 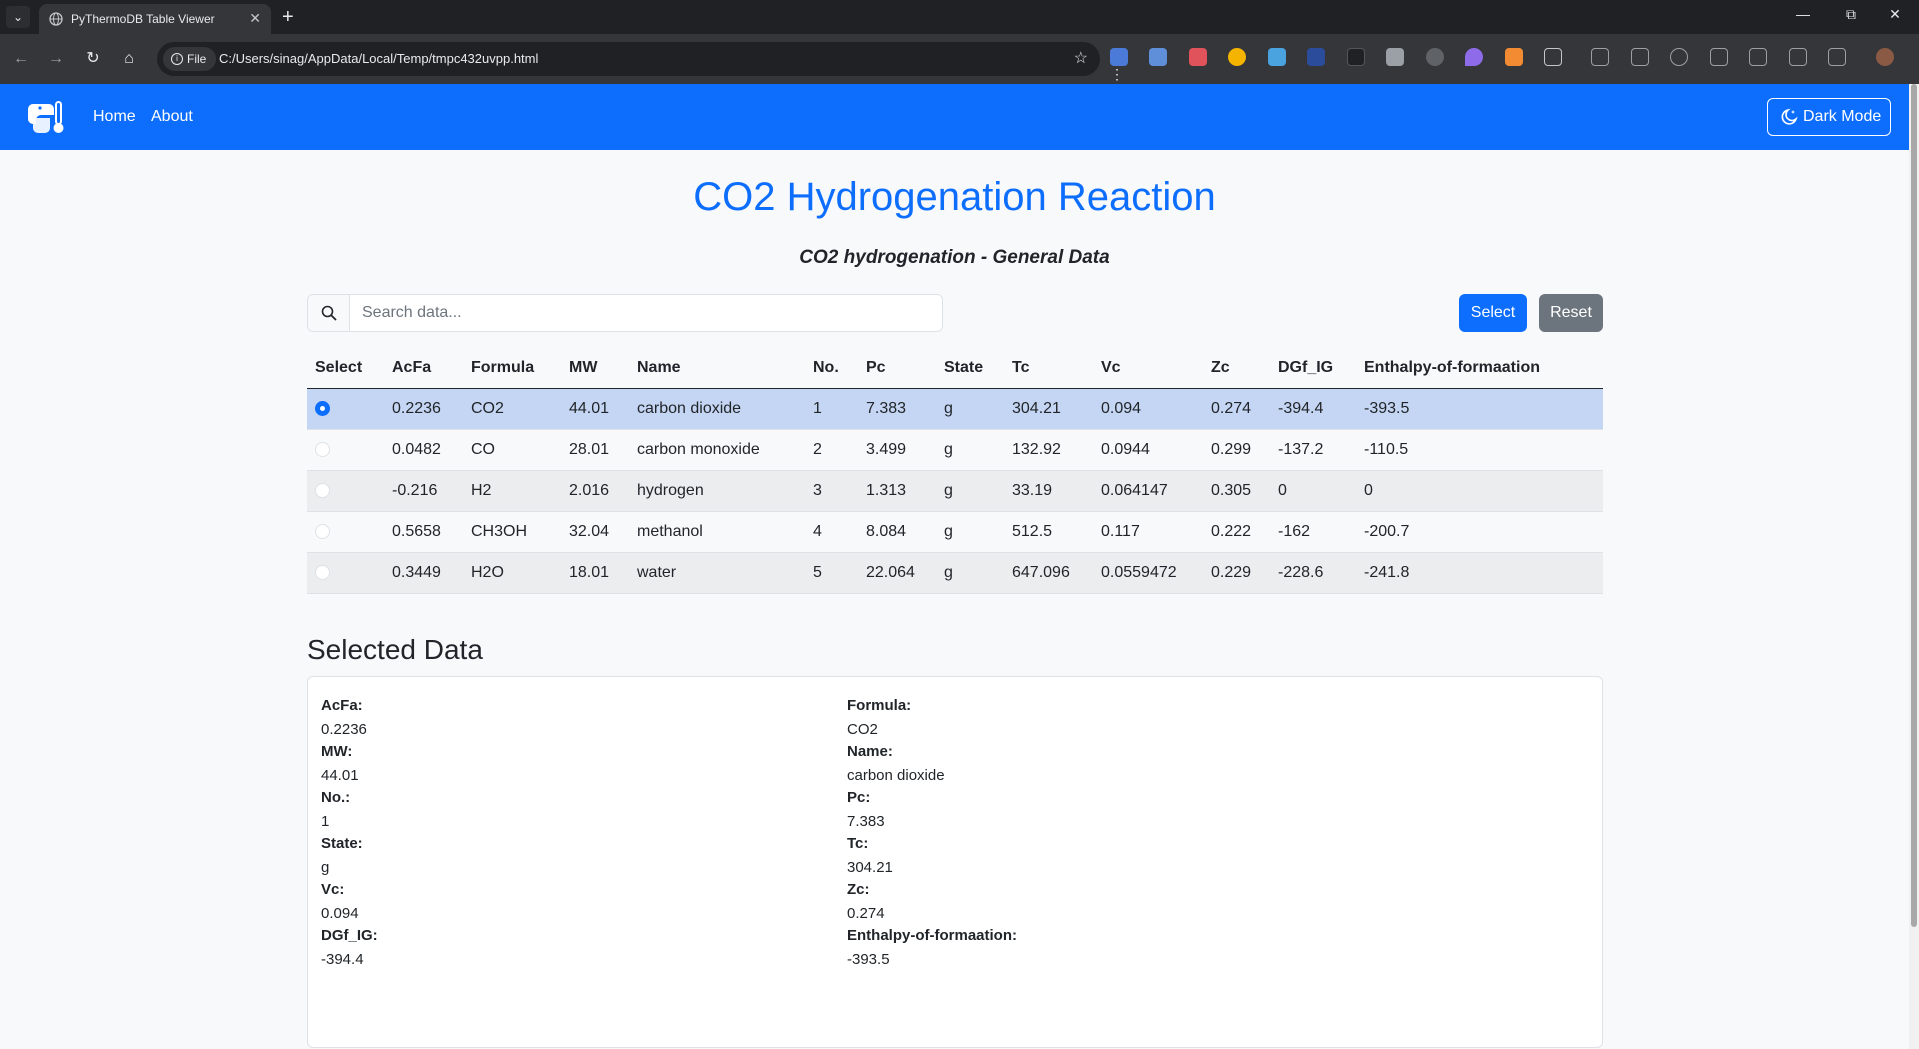 I want to click on key-icon, so click(x=1639, y=57).